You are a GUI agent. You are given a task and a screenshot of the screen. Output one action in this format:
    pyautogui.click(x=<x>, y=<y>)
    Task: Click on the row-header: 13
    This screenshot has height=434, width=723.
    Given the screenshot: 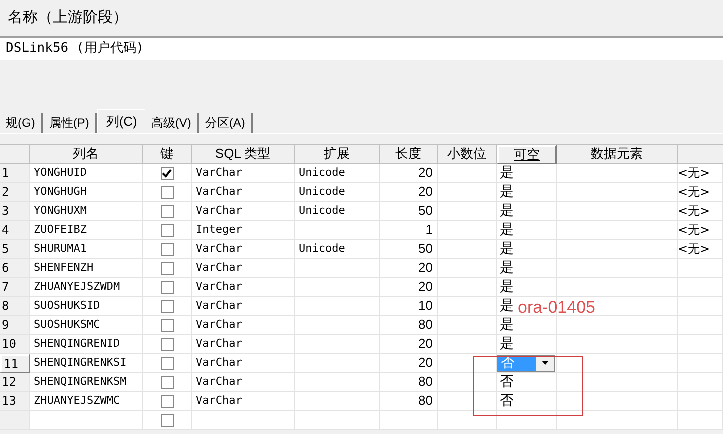 What is the action you would take?
    pyautogui.click(x=15, y=401)
    